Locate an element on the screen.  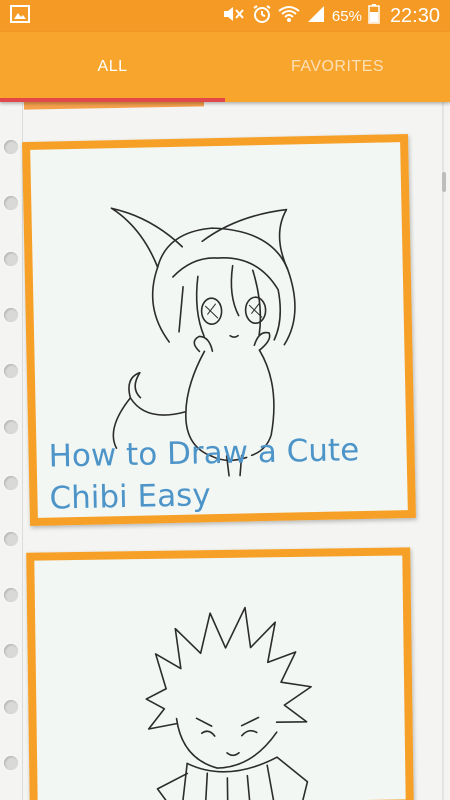
mute-icon is located at coordinates (234, 16).